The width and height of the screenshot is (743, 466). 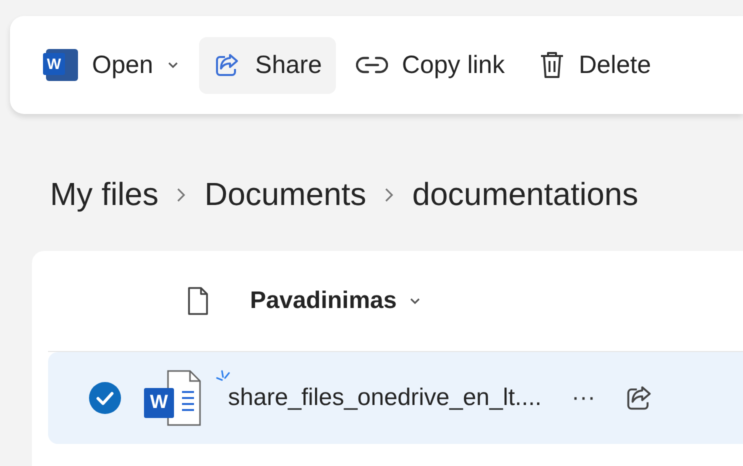 I want to click on more-options-button: ···, so click(x=584, y=398).